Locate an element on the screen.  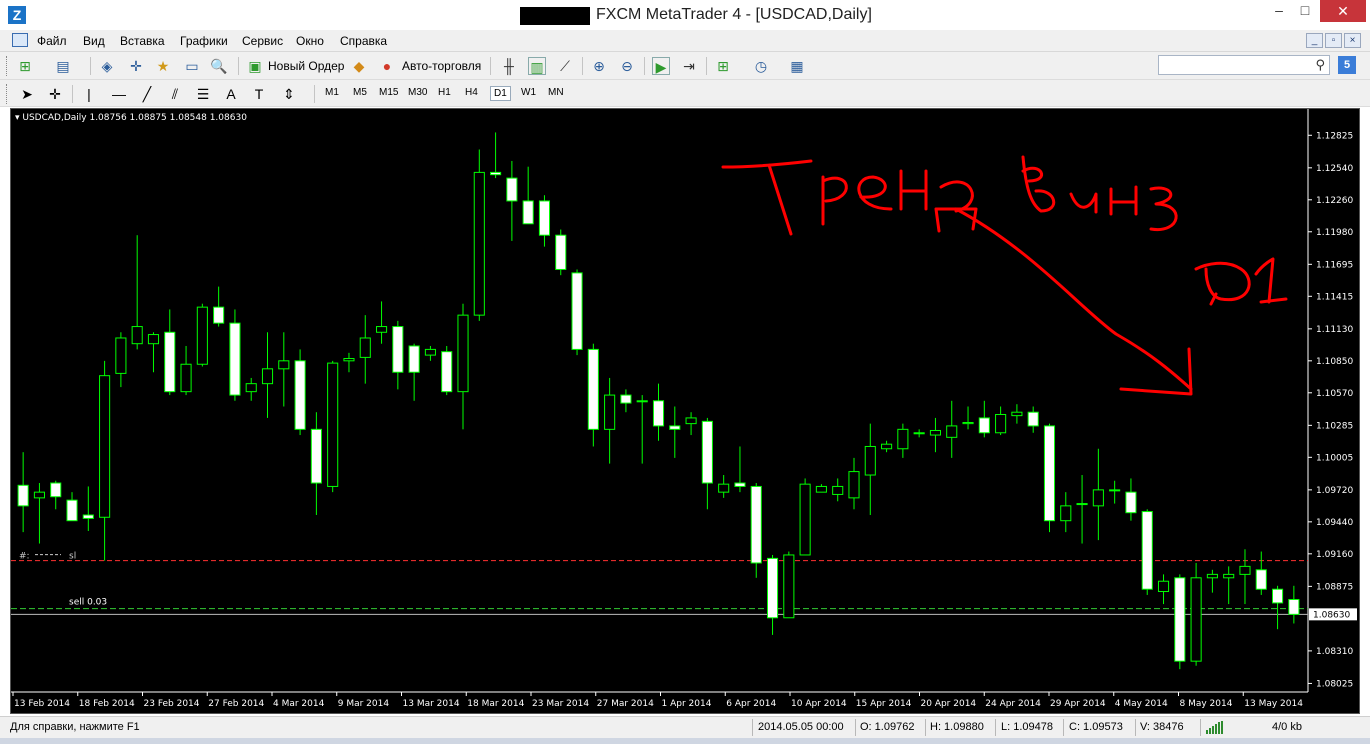
timeframe-h1: H1 is located at coordinates (444, 92).